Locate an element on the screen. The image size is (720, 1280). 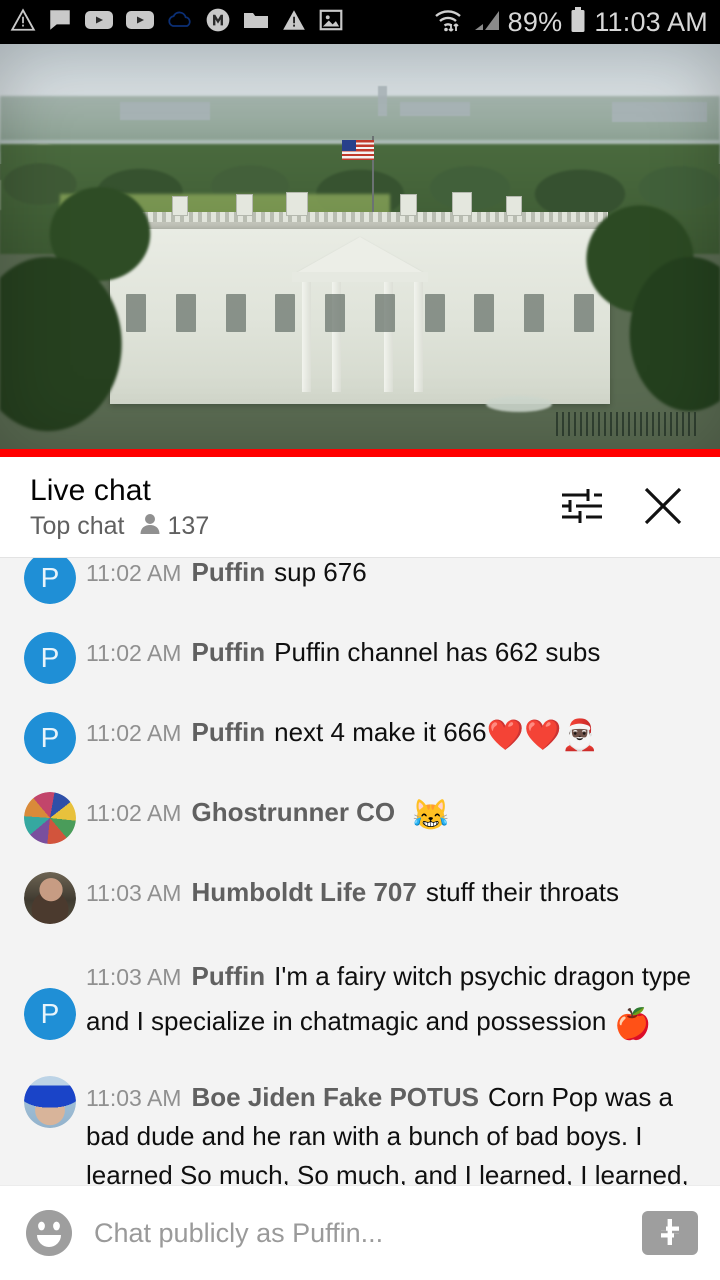
superchat-button is located at coordinates (670, 1233).